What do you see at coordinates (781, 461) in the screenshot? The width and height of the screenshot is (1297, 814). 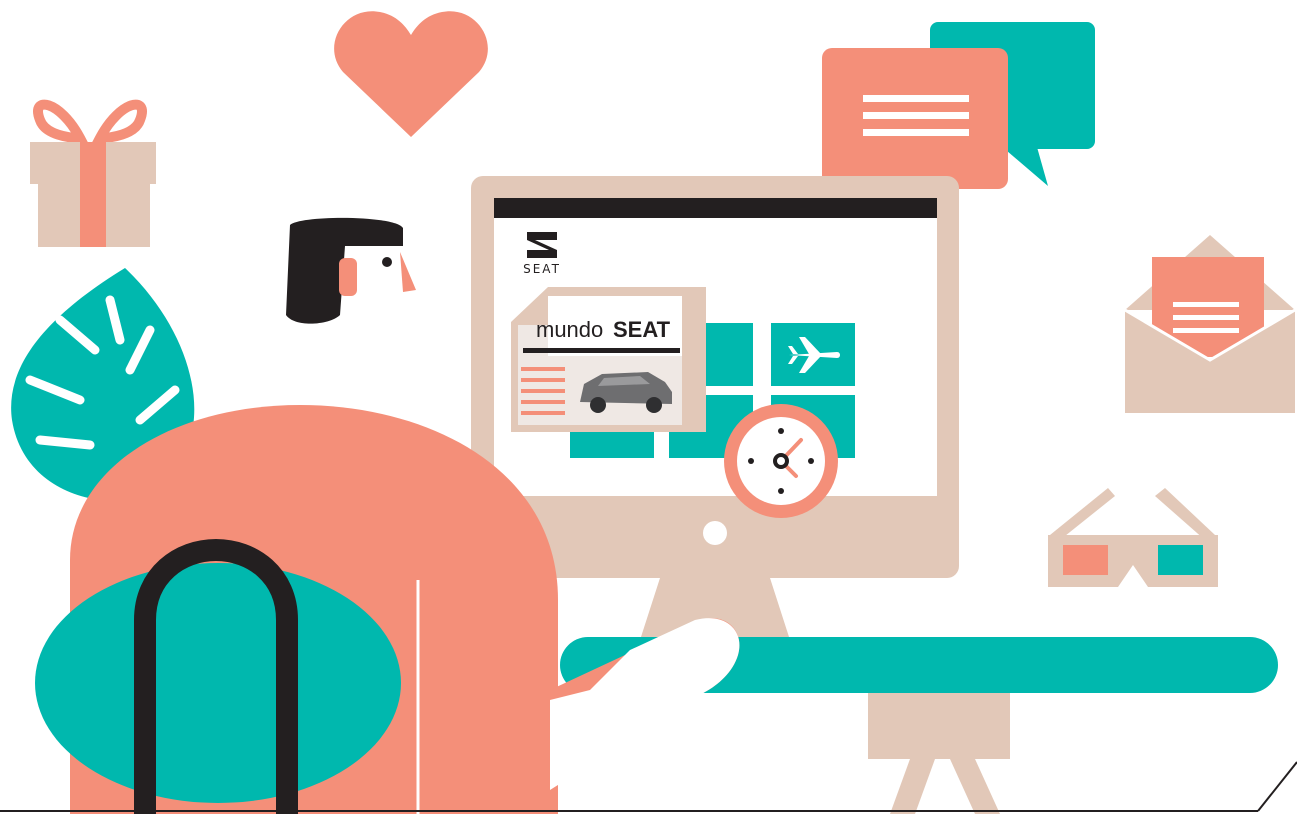 I see `clock-icon` at bounding box center [781, 461].